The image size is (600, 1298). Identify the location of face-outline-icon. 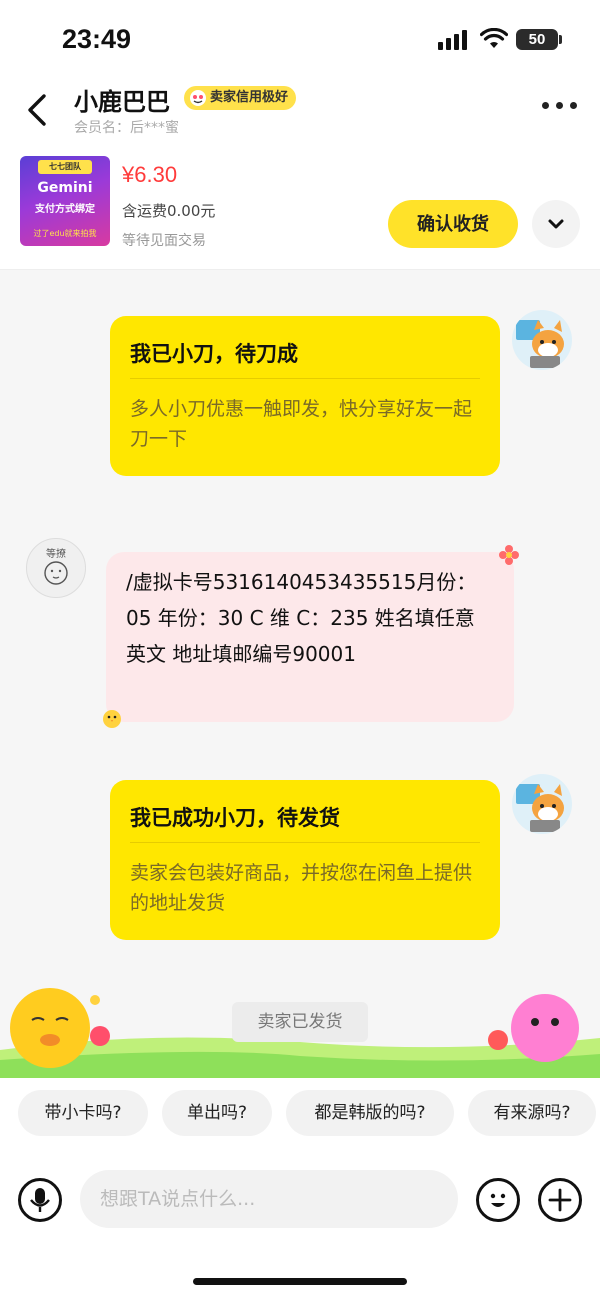
(56, 573).